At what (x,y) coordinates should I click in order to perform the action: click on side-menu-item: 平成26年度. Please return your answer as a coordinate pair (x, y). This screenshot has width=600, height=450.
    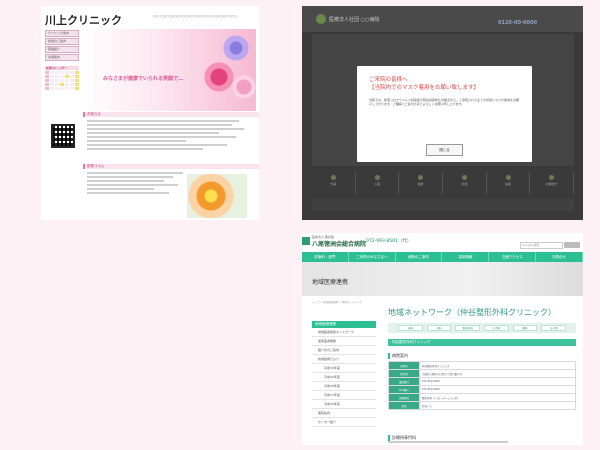
    Looking at the image, I should click on (344, 404).